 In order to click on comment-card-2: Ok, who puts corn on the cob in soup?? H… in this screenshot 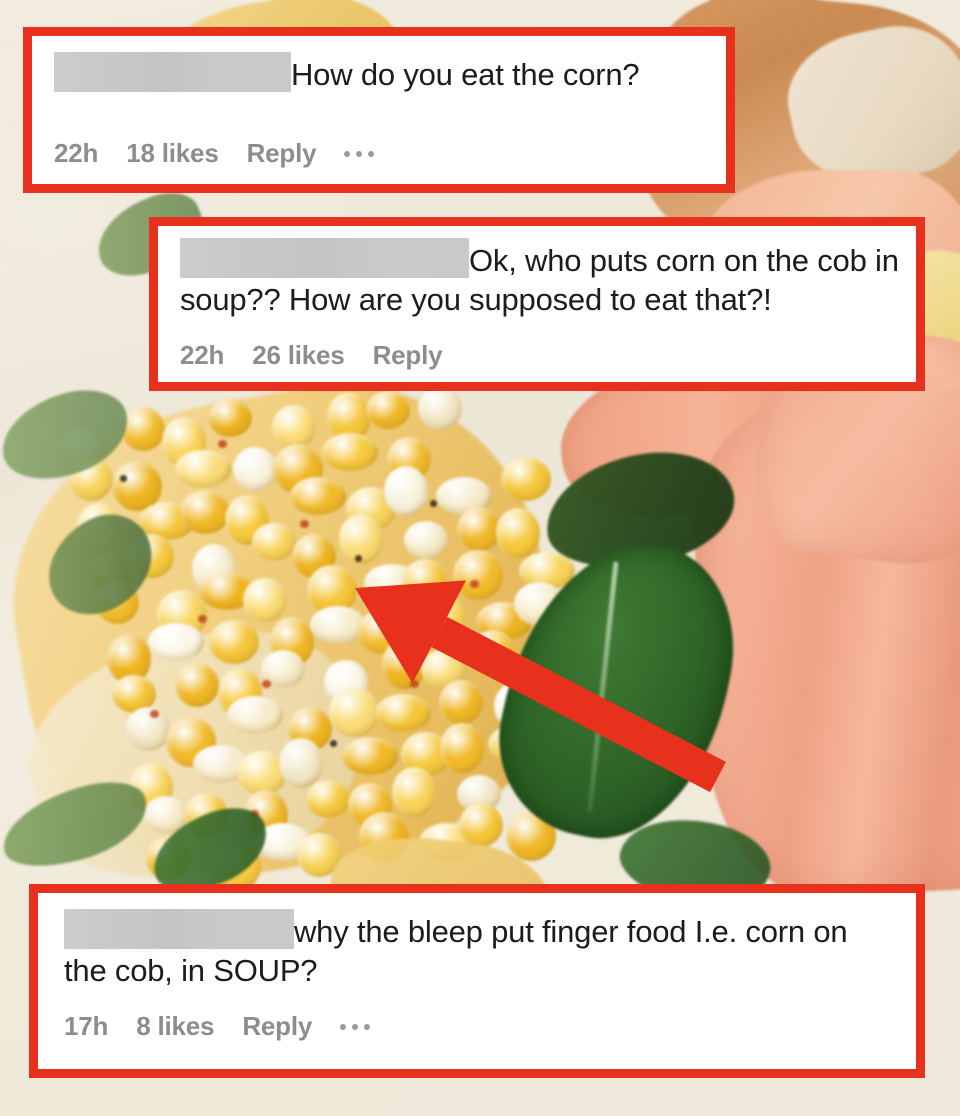, I will do `click(537, 304)`.